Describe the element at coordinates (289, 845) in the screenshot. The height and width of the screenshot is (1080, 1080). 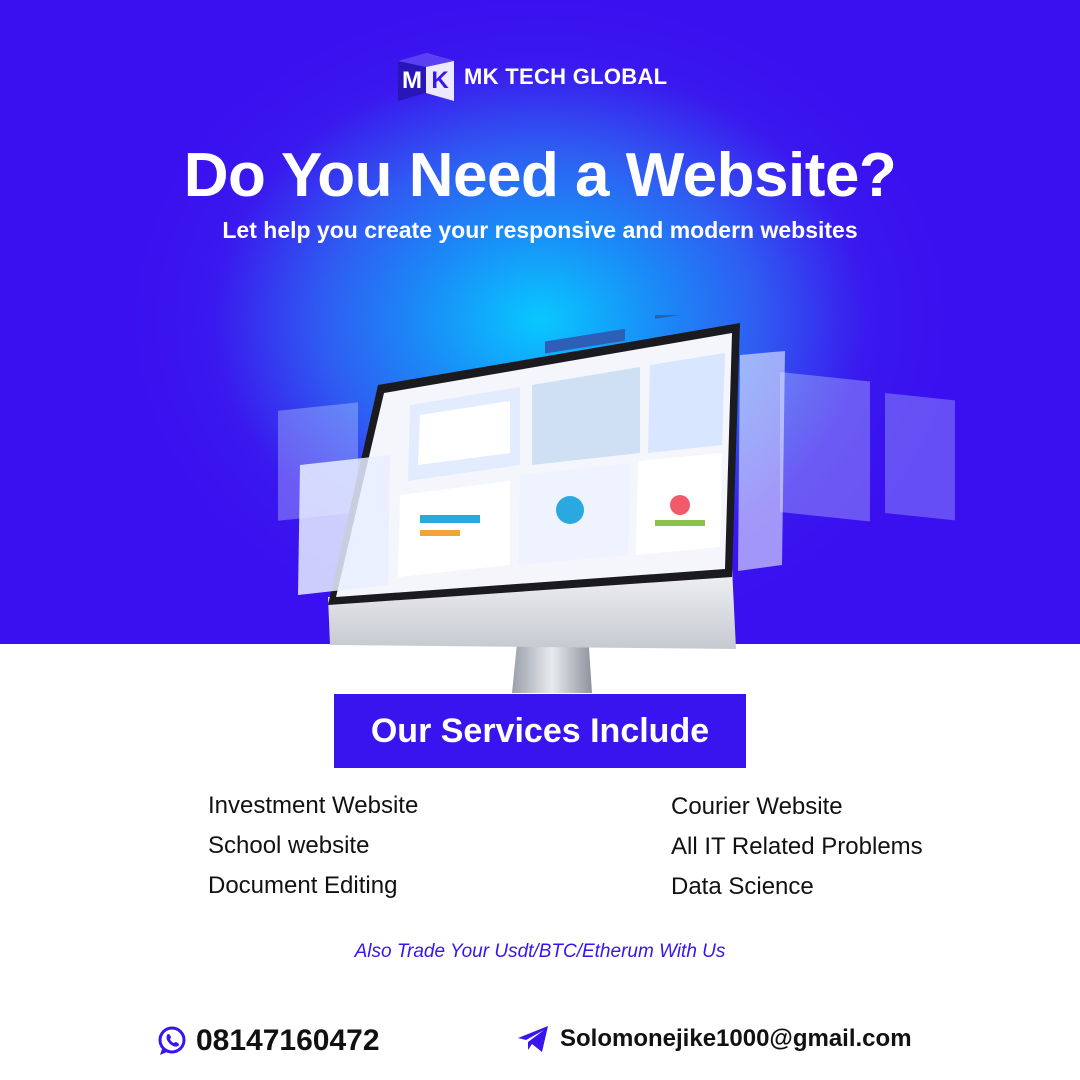
I see `service-item: School website` at that location.